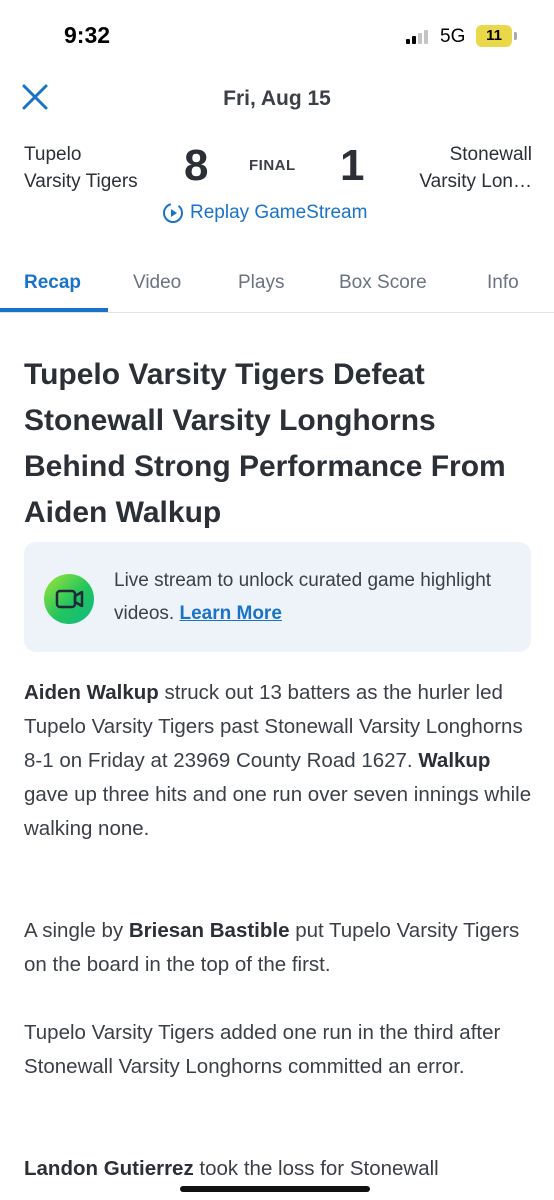  What do you see at coordinates (352, 165) in the screenshot?
I see `away-score: 1` at bounding box center [352, 165].